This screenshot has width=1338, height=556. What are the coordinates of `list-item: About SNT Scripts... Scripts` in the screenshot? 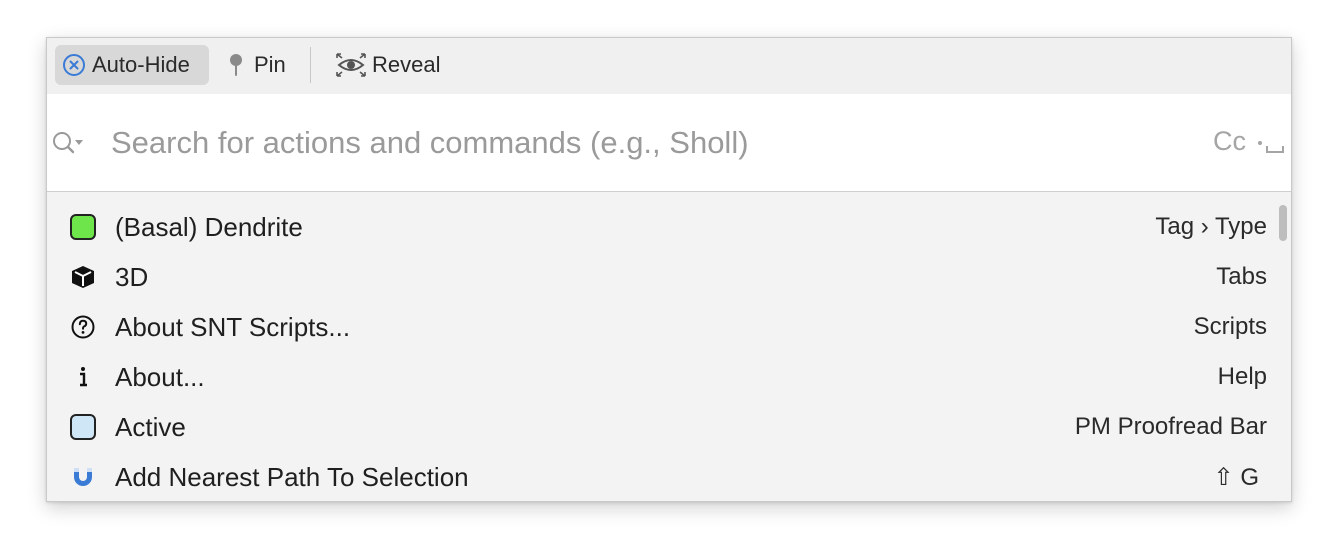 It's located at (663, 327).